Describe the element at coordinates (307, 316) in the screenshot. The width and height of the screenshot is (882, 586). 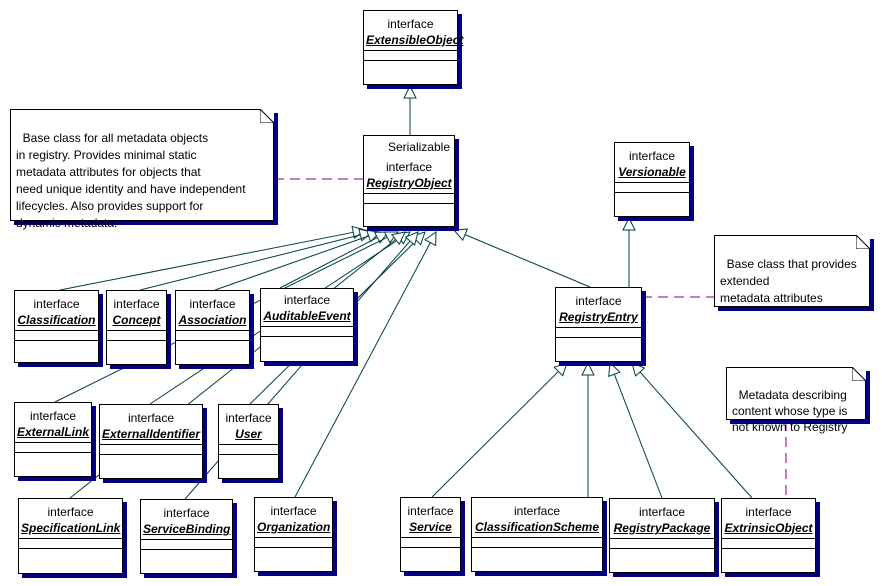
I see `class-name: AuditableEvent` at that location.